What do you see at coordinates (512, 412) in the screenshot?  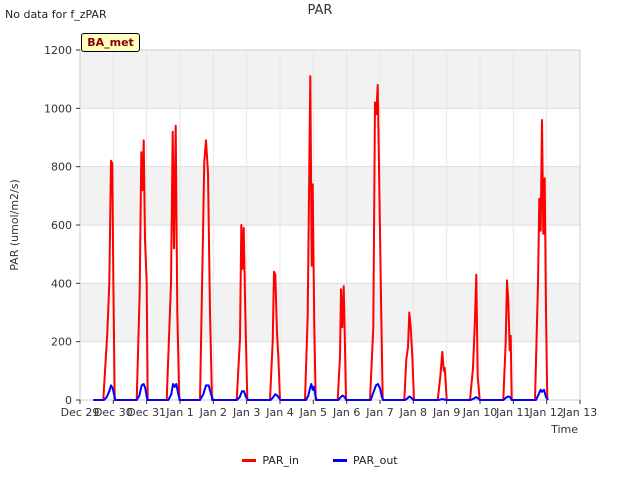 I see `x-tick-label-13: Jan 11` at bounding box center [512, 412].